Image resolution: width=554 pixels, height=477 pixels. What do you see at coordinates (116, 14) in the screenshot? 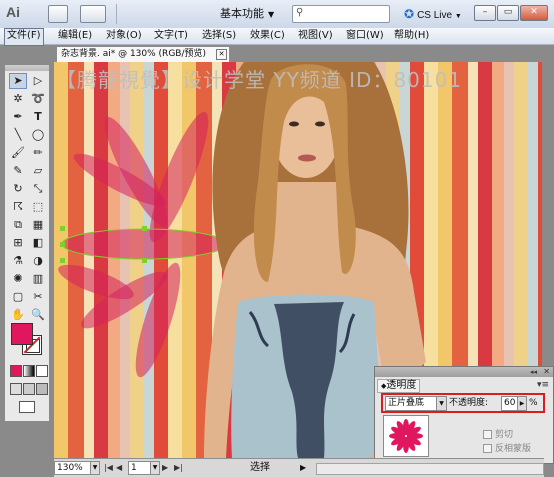
I see `separator` at bounding box center [116, 14].